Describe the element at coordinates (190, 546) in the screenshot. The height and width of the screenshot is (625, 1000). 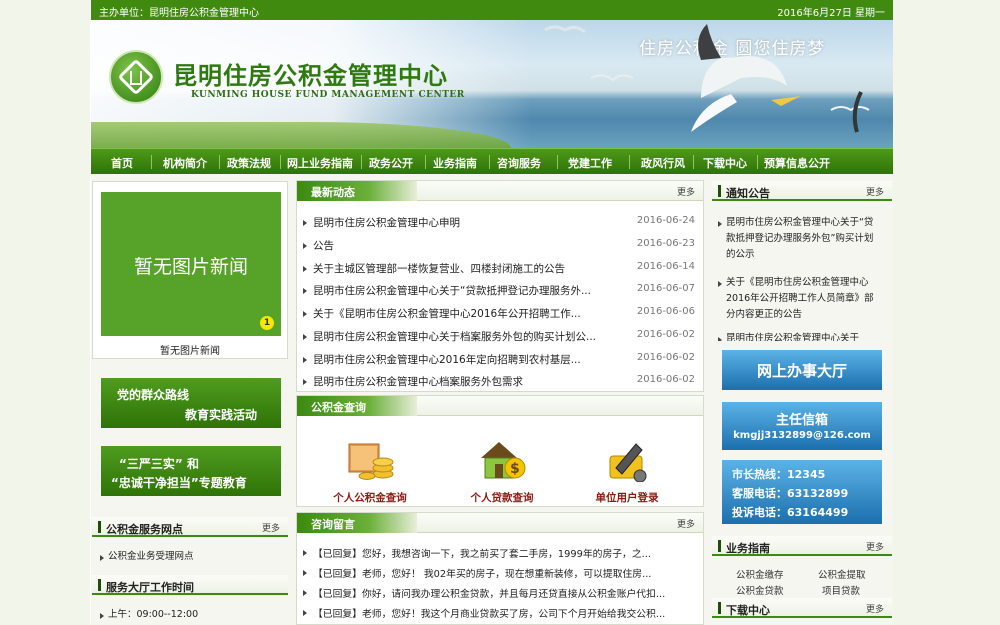
I see `service-points-panel: 公积金服务网点 更多 公积金业务受理网点` at that location.